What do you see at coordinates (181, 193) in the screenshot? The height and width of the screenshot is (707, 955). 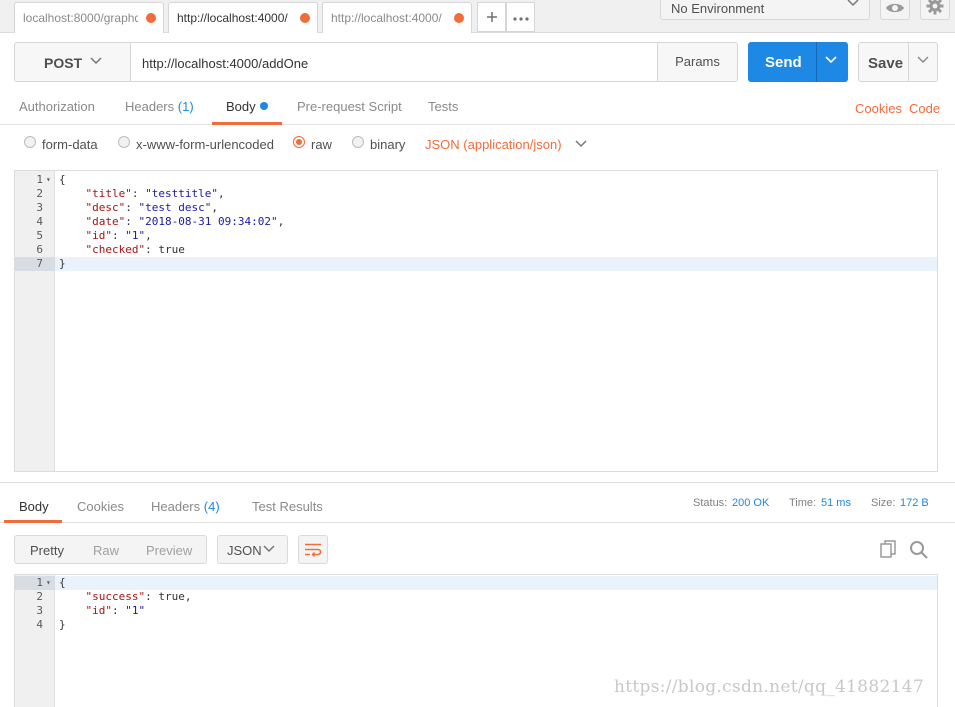 I see `json-value: "testtitle"` at bounding box center [181, 193].